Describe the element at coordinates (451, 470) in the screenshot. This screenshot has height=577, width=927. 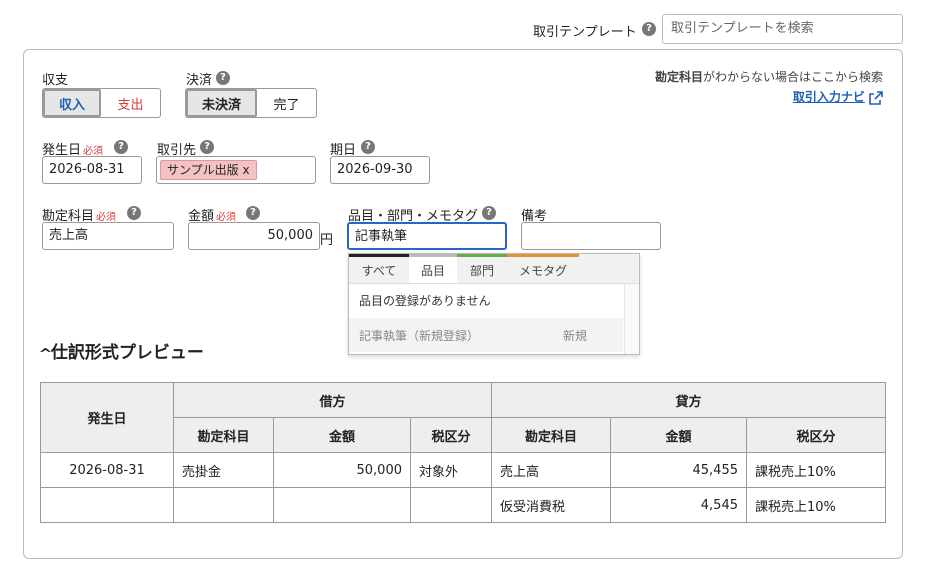
I see `row-debit-tax: 対象外` at that location.